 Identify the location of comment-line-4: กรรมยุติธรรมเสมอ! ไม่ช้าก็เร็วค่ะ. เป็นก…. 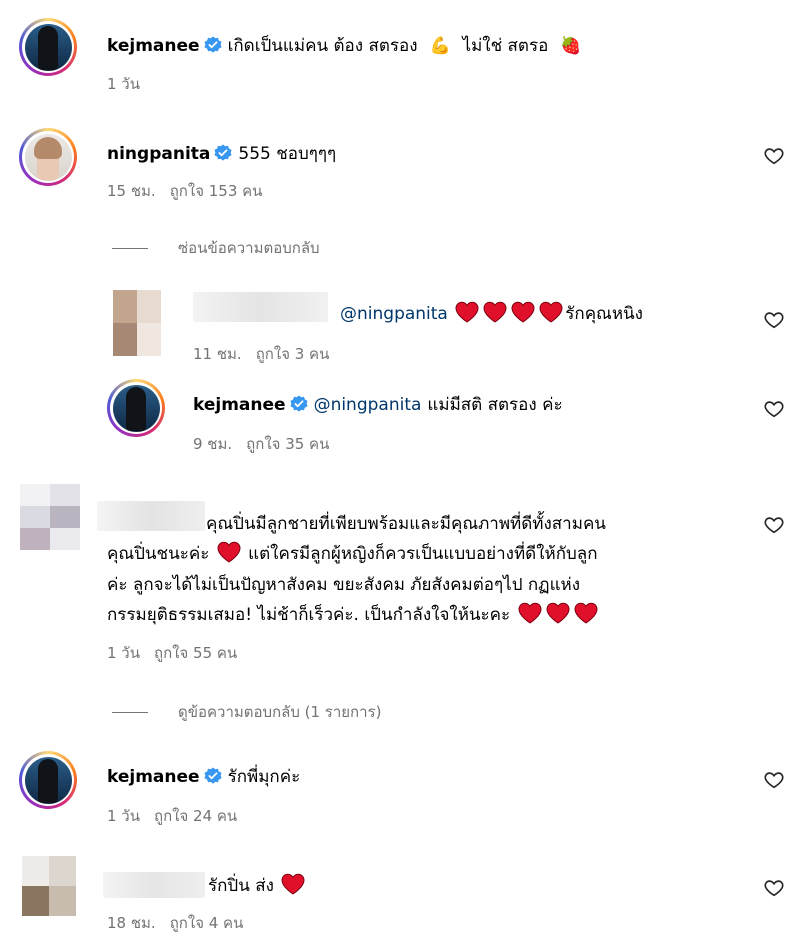
(309, 615).